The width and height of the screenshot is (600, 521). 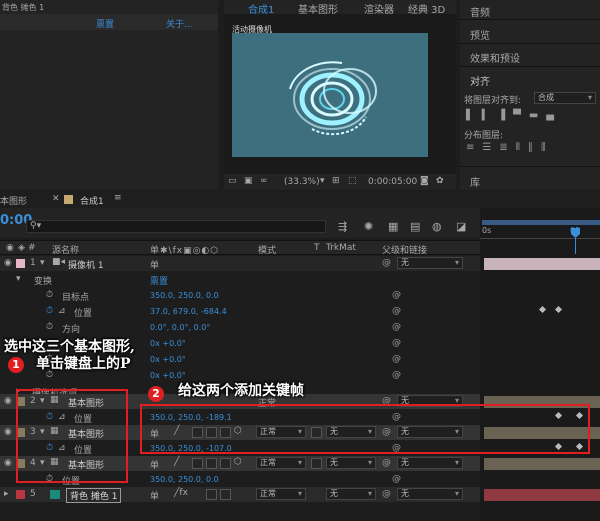 I want to click on viewer-timecode: 0:00:05:00, so click(x=392, y=182).